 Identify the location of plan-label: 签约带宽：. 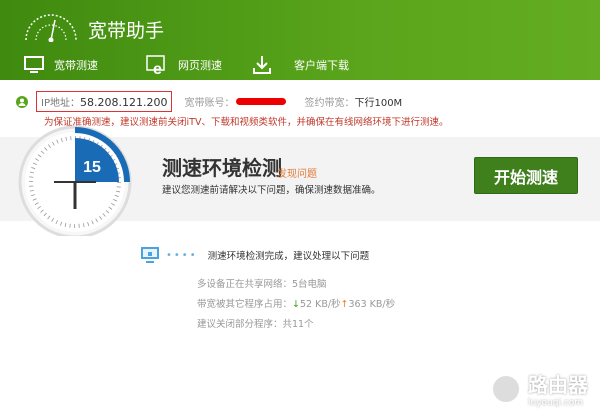
(329, 103).